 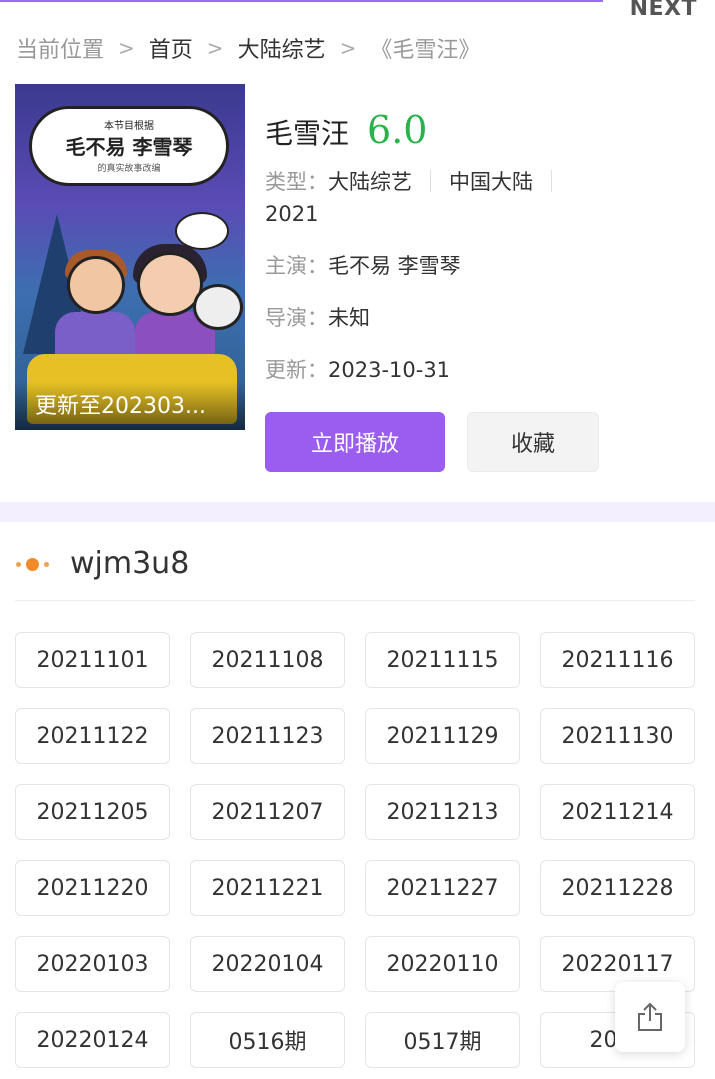 I want to click on show-score: 6.0, so click(x=397, y=130).